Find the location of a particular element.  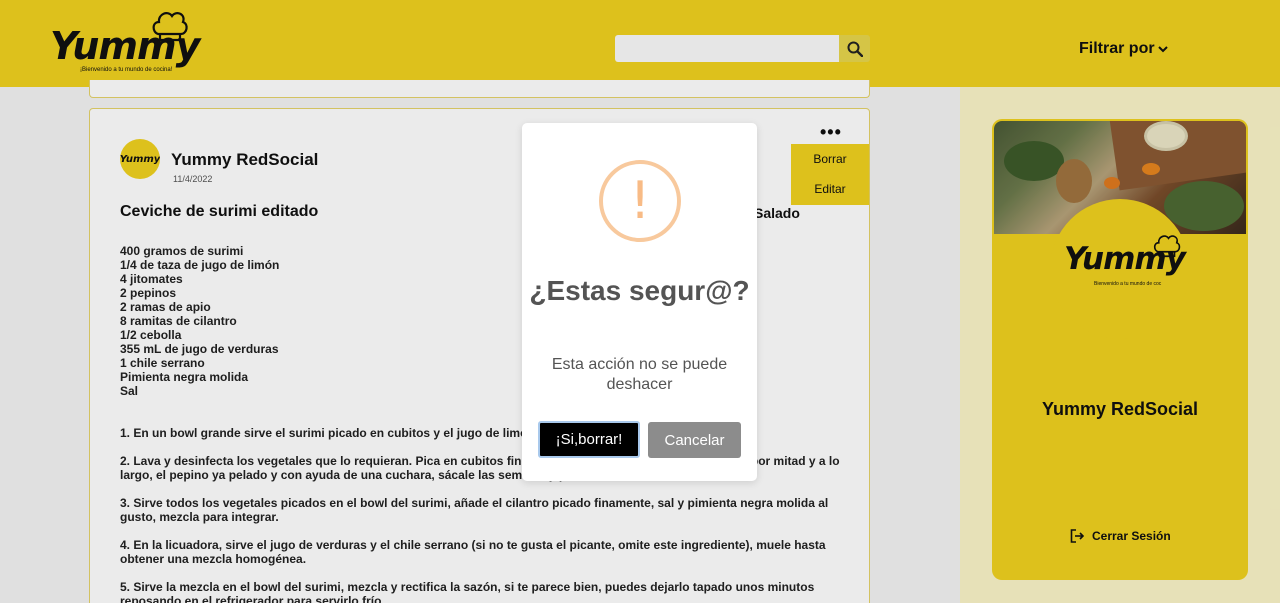

dialog-message: Esta acción no se puede deshacer is located at coordinates (639, 374).